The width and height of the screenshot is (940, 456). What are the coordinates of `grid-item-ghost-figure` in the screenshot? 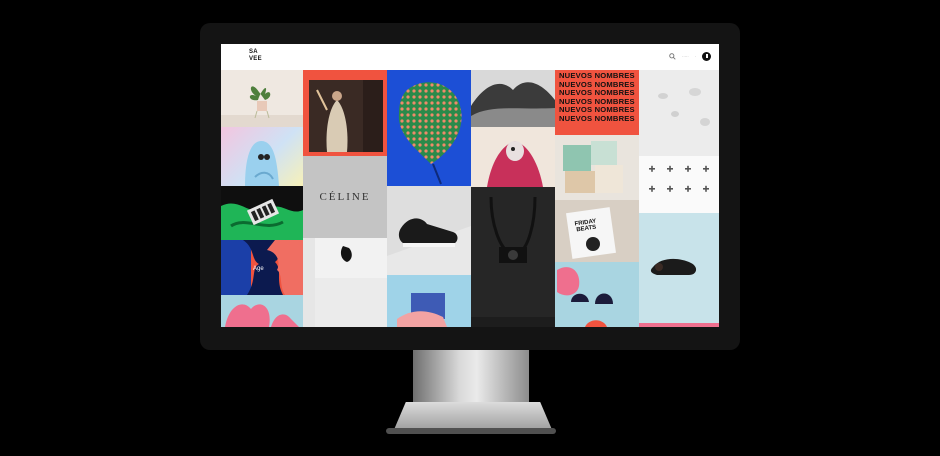 It's located at (262, 156).